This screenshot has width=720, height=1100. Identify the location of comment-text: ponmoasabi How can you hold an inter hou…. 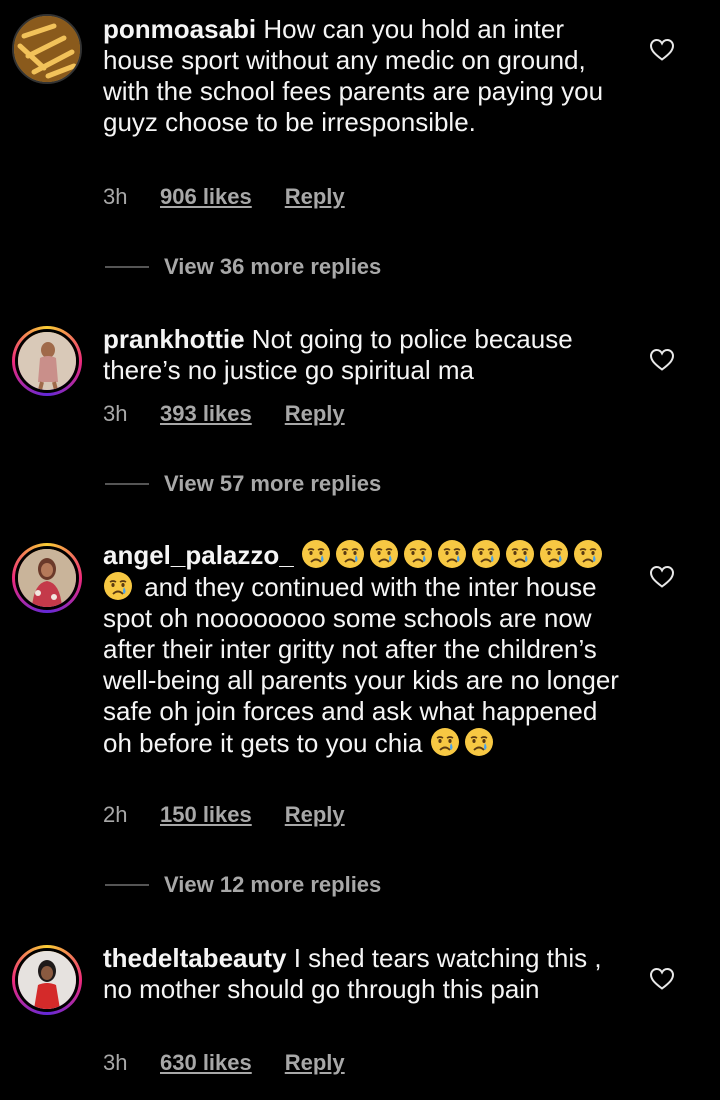
(363, 76).